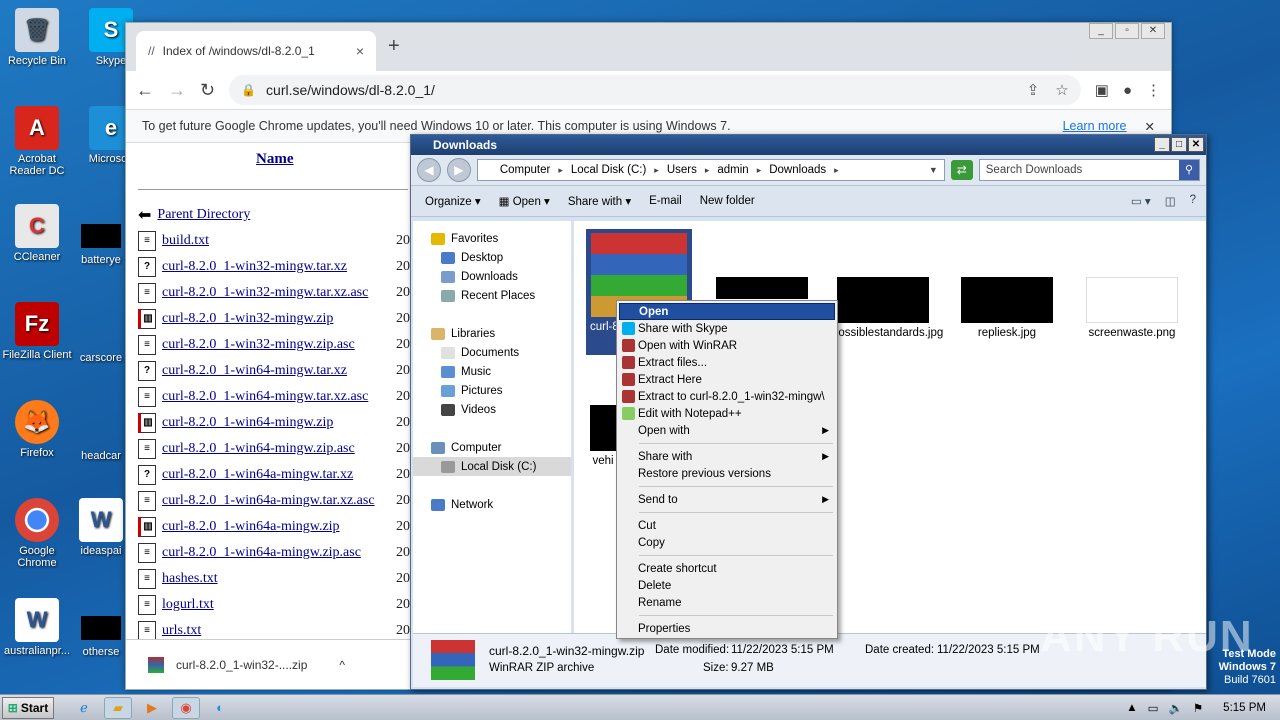  I want to click on download-item: curl-8.2.0_1-win32-....zip, so click(241, 665).